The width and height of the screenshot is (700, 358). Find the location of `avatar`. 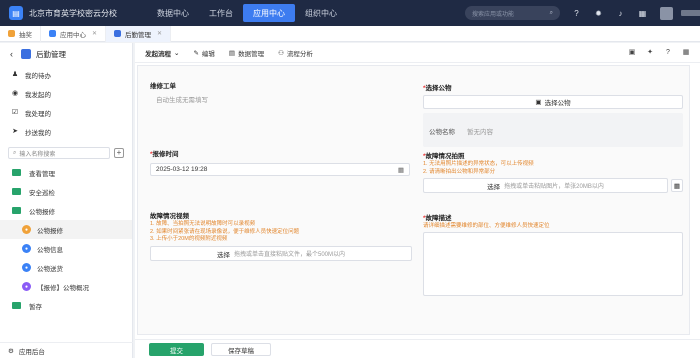

avatar is located at coordinates (666, 13).